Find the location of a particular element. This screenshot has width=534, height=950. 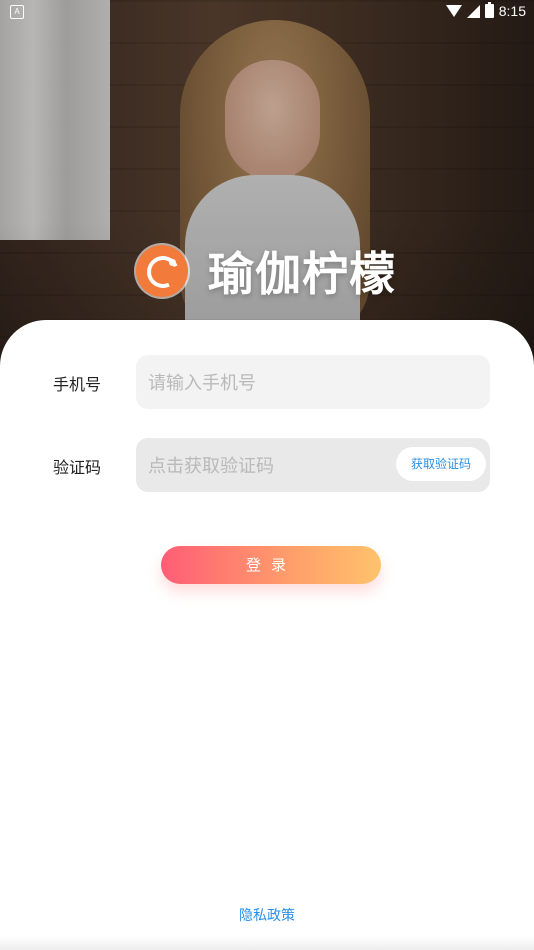

status-icons: 8:15 is located at coordinates (485, 10).